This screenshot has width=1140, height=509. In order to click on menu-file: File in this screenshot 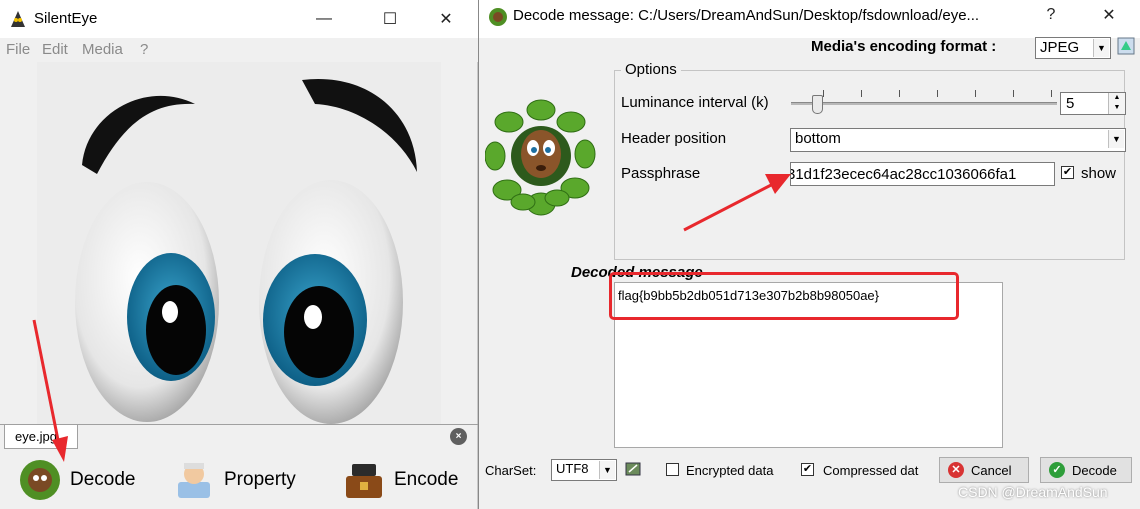, I will do `click(18, 49)`.